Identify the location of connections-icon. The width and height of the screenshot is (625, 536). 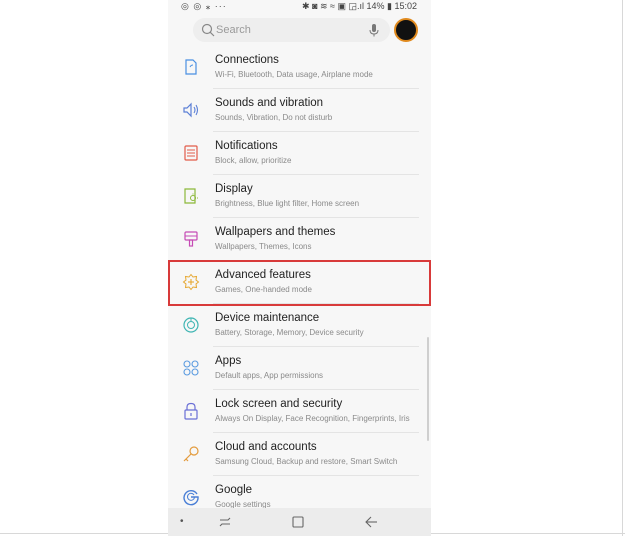
(191, 67).